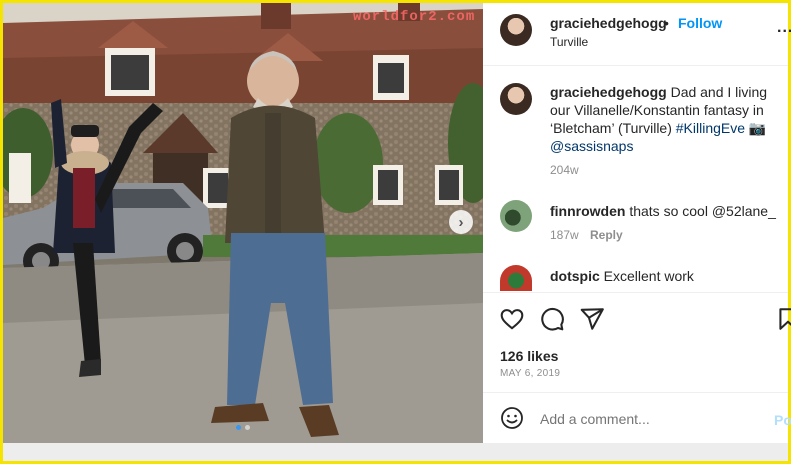 This screenshot has height=464, width=791. I want to click on slide-dot, so click(247, 427).